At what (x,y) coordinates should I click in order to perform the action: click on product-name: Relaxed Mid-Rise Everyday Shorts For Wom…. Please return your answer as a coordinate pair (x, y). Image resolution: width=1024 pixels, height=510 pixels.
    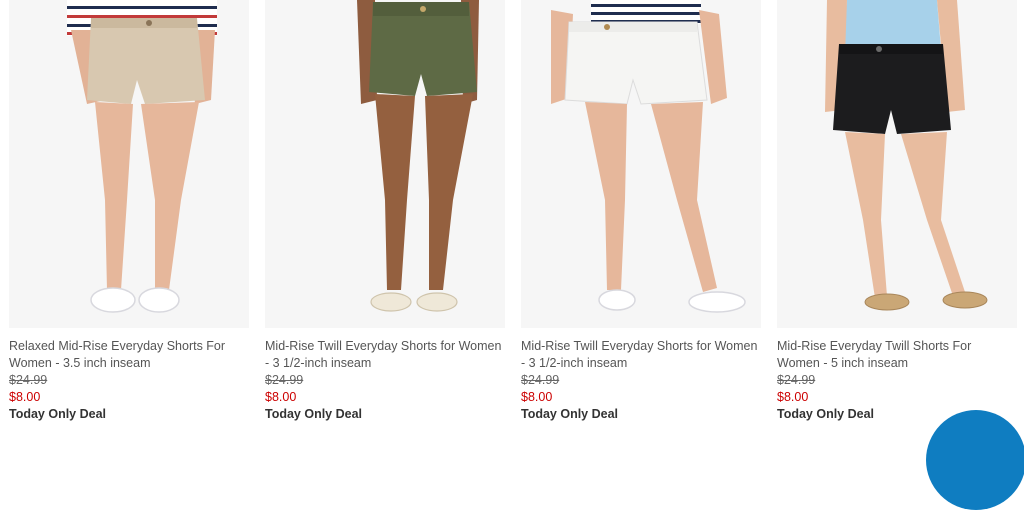
    Looking at the image, I should click on (129, 355).